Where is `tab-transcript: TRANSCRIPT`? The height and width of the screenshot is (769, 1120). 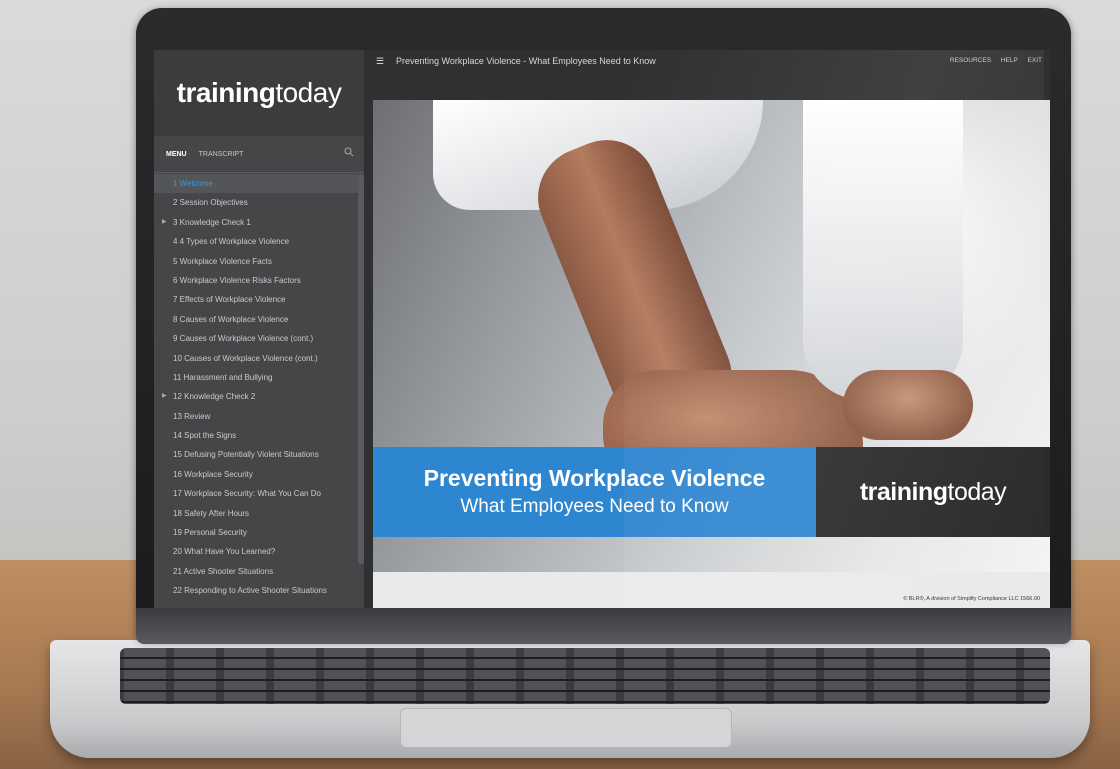
tab-transcript: TRANSCRIPT is located at coordinates (221, 154).